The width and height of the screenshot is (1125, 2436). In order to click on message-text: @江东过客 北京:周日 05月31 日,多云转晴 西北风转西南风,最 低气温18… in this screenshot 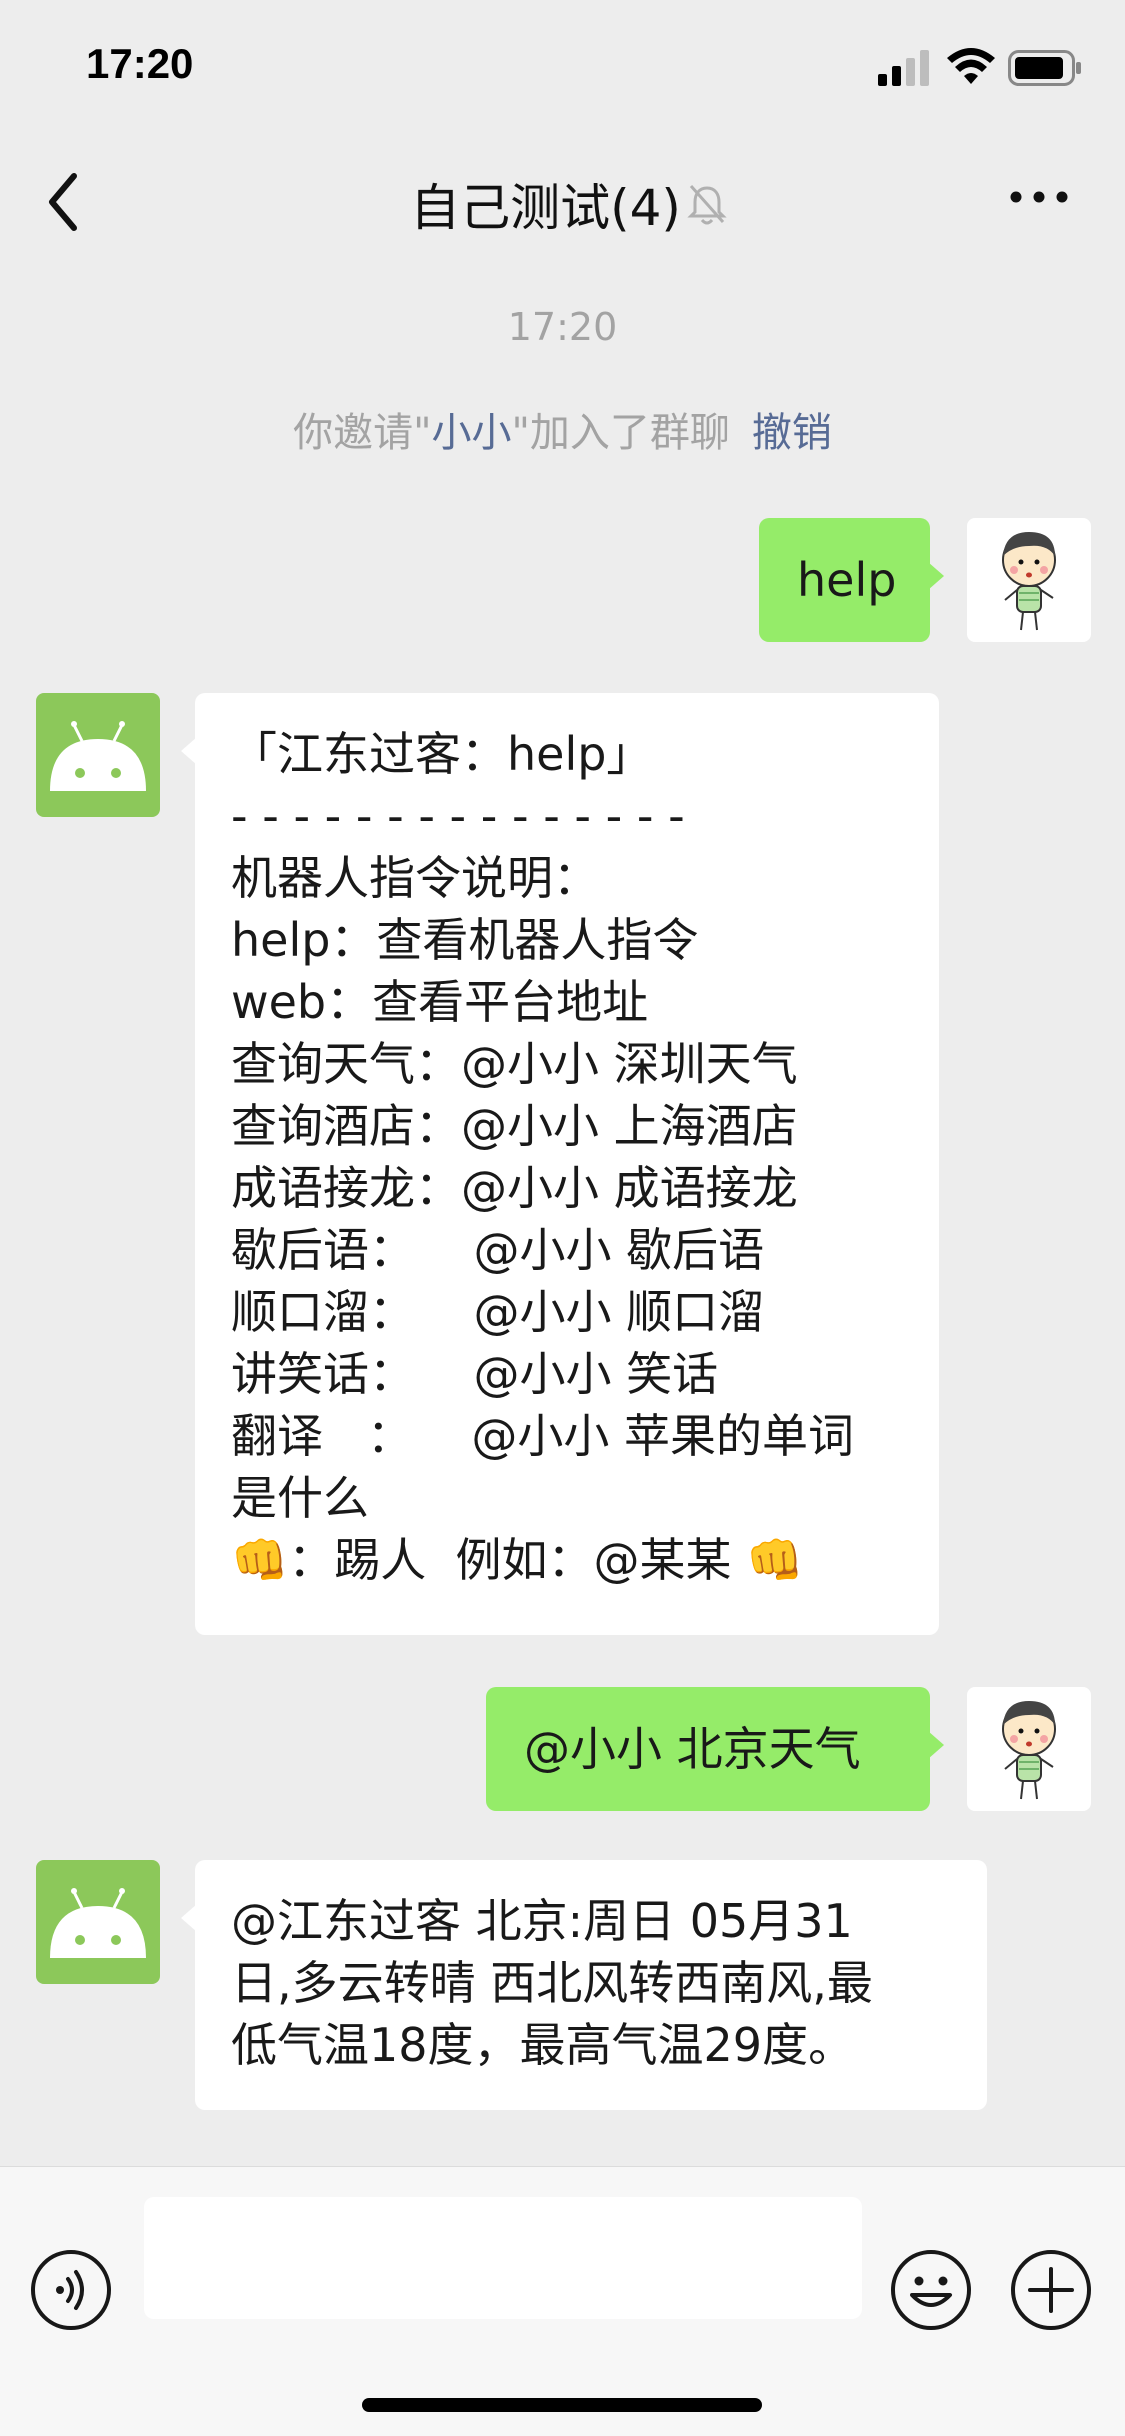, I will do `click(552, 1983)`.